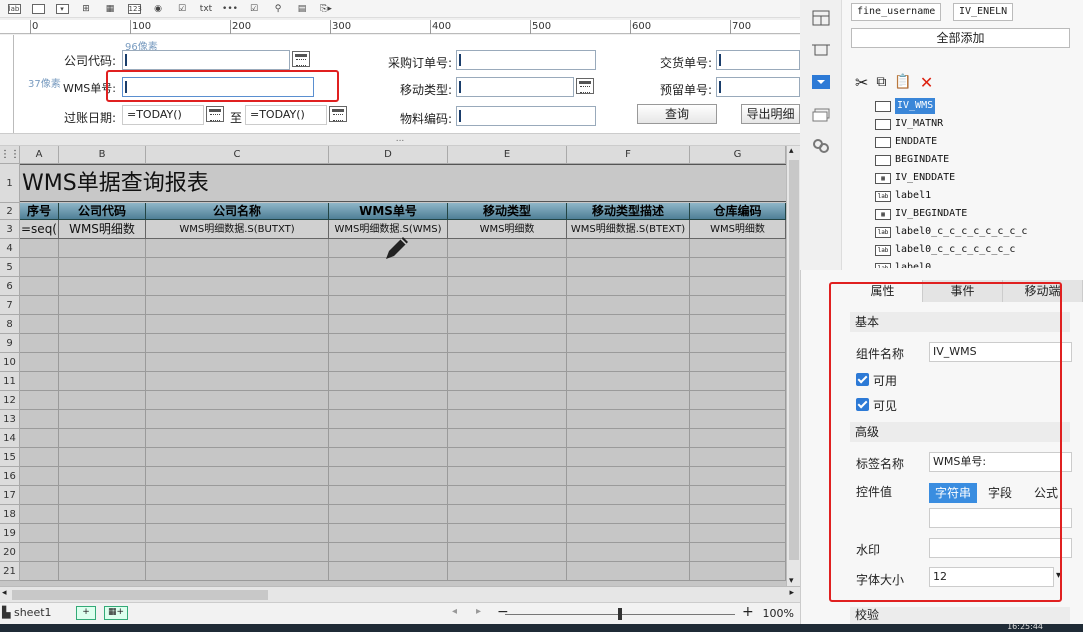 The image size is (1083, 632). What do you see at coordinates (758, 87) in the screenshot?
I see `reservation-no-input` at bounding box center [758, 87].